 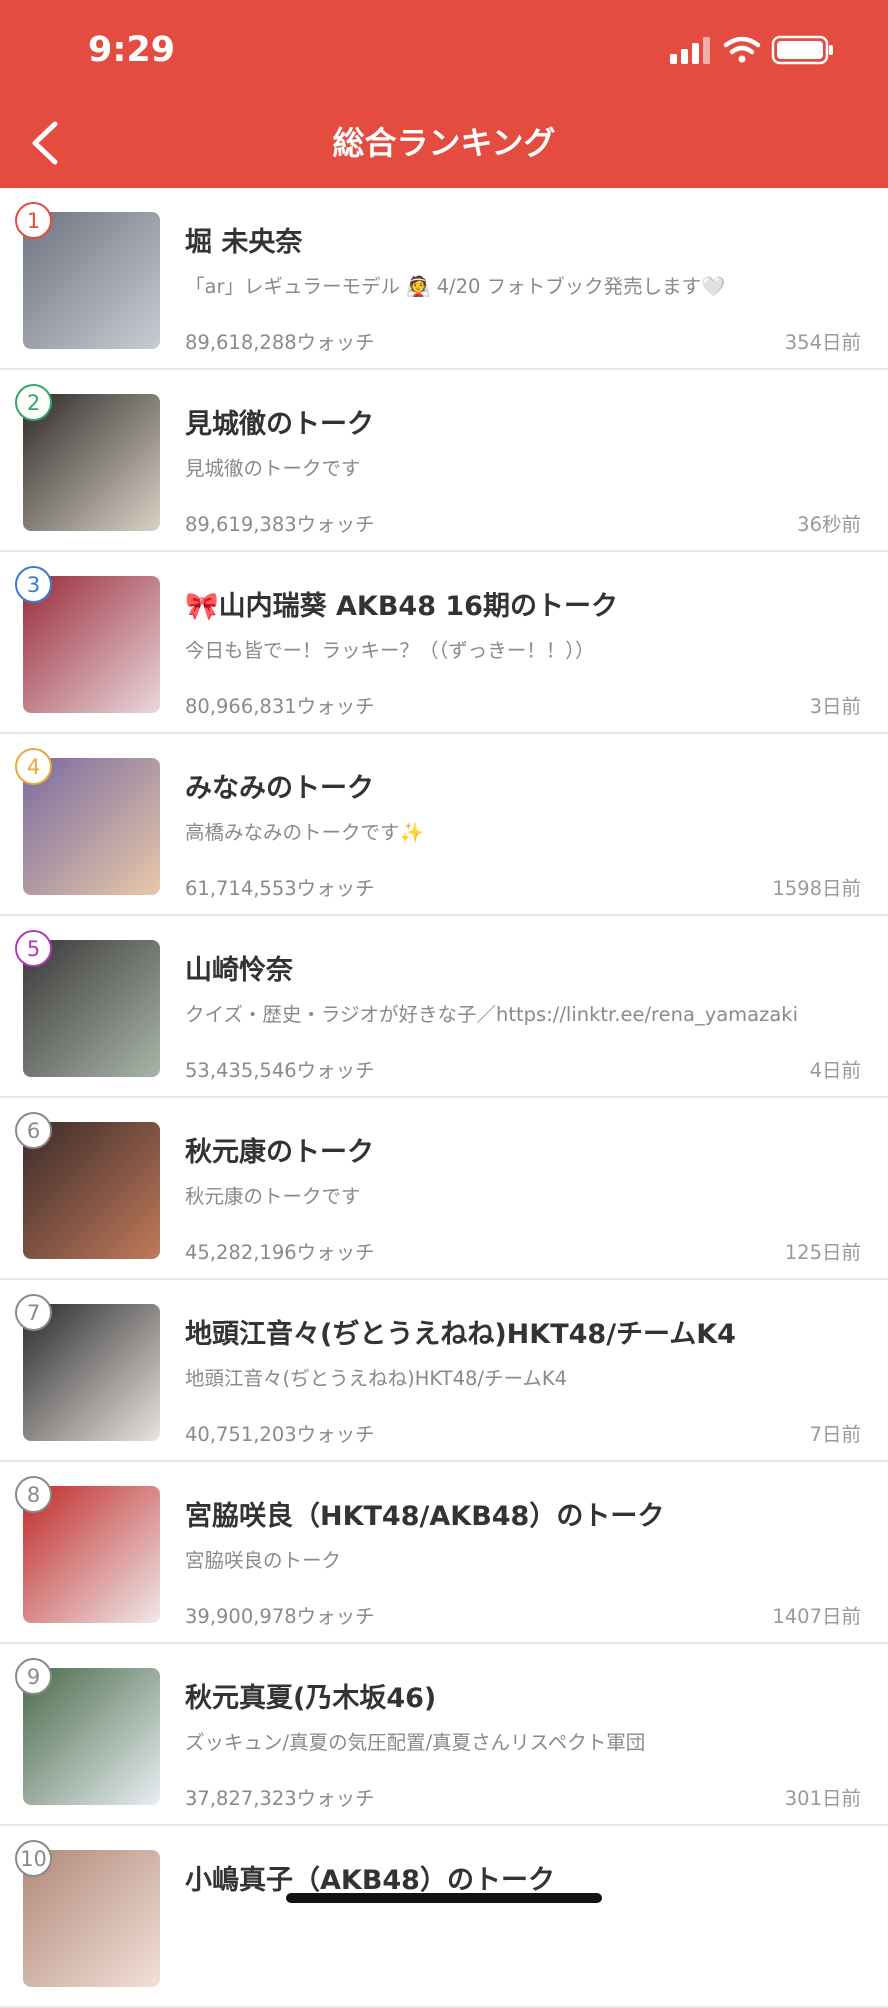 I want to click on page-title: 総合ランキング, so click(x=444, y=143).